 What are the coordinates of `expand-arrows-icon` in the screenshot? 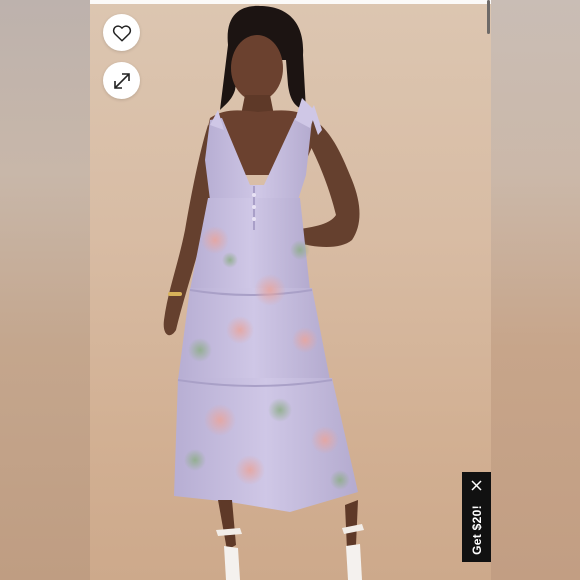 It's located at (121, 80).